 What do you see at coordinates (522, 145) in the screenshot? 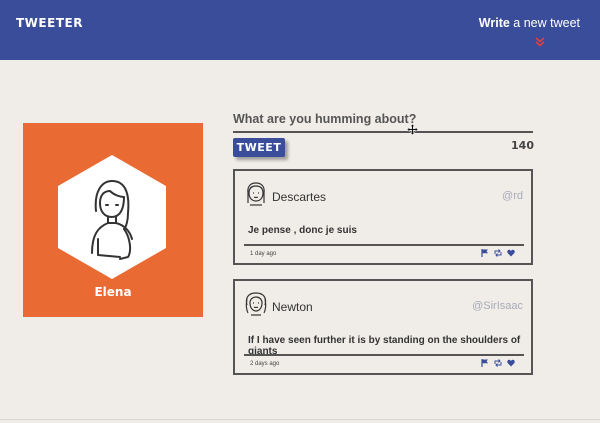
I see `char-counter: 140` at bounding box center [522, 145].